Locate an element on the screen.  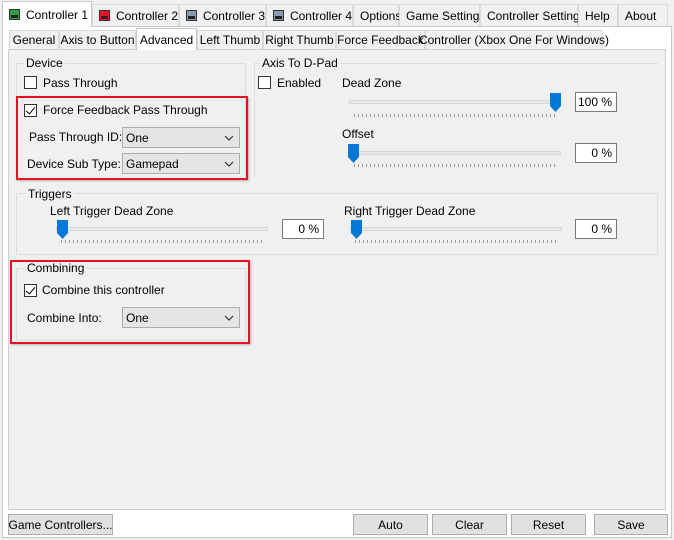
left-trigger-label: Left Trigger Dead Zone is located at coordinates (112, 211).